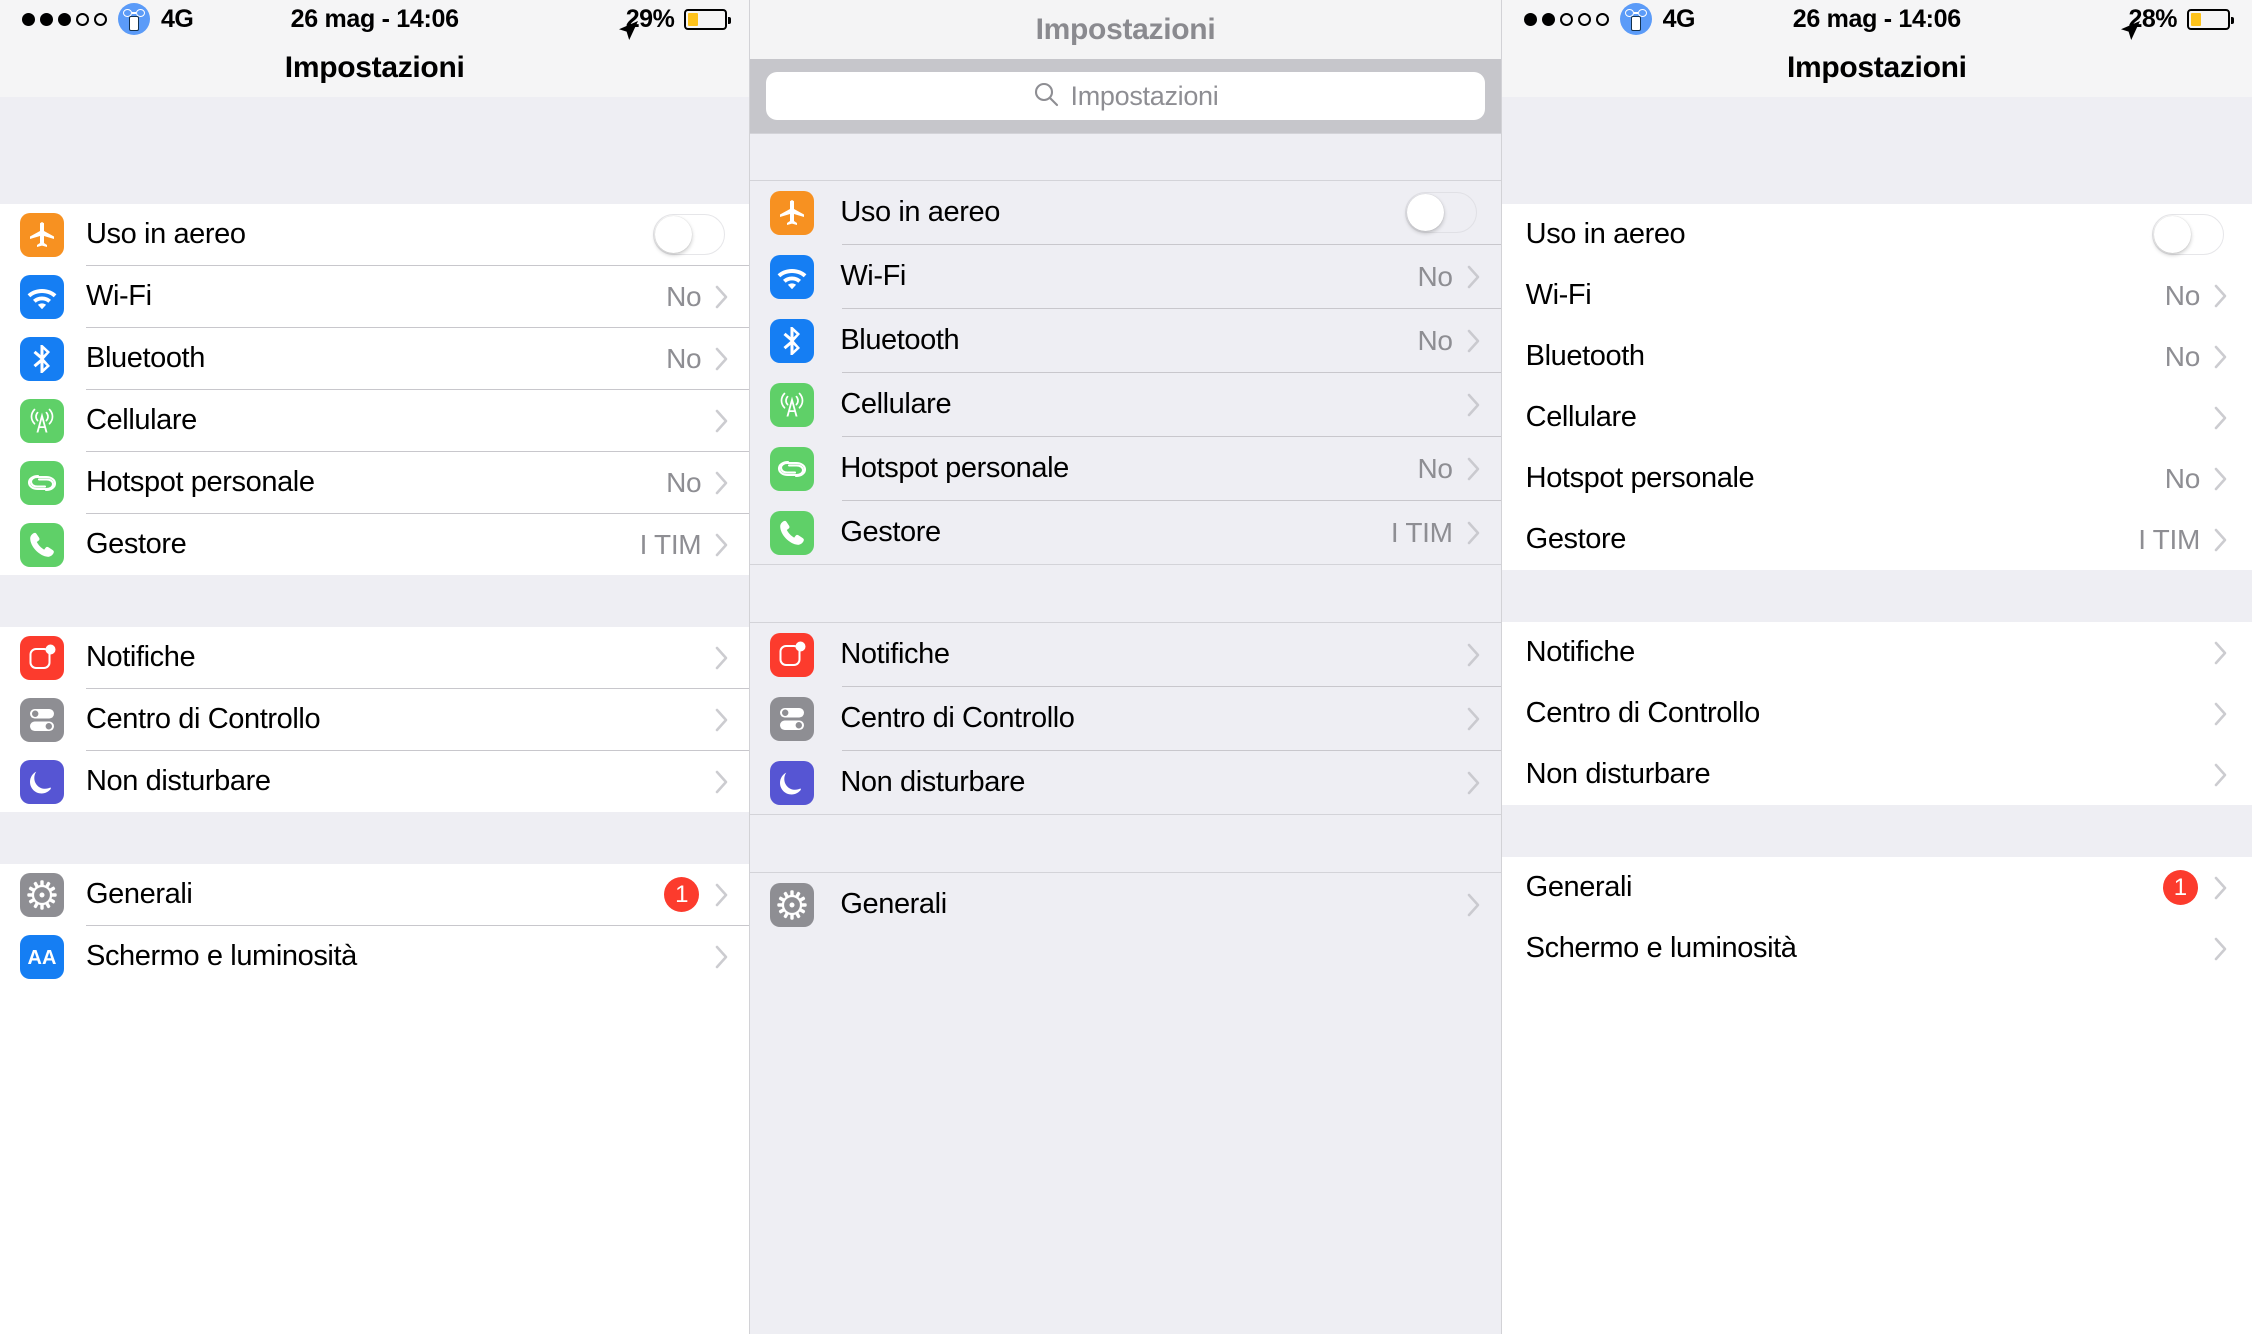 This screenshot has height=1334, width=2252. I want to click on page-title: Impostazioni, so click(374, 67).